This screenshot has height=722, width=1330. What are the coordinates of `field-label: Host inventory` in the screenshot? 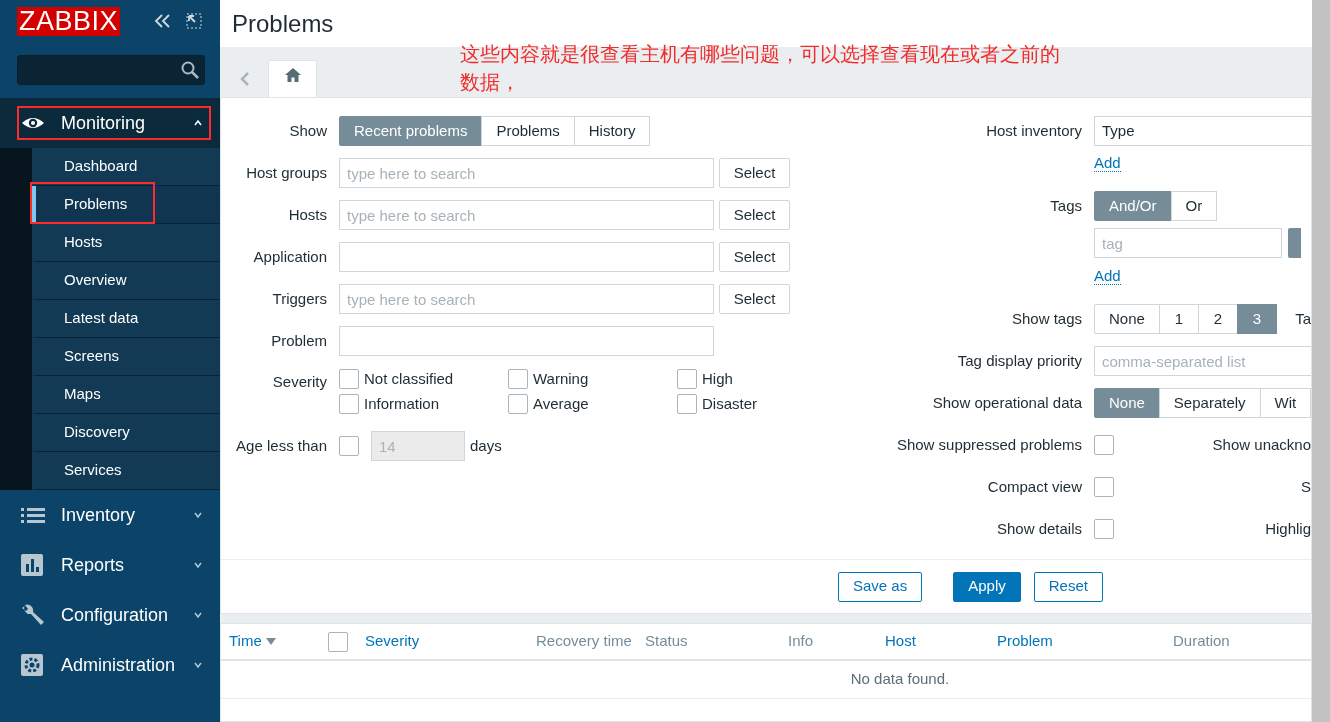 It's located at (1033, 130).